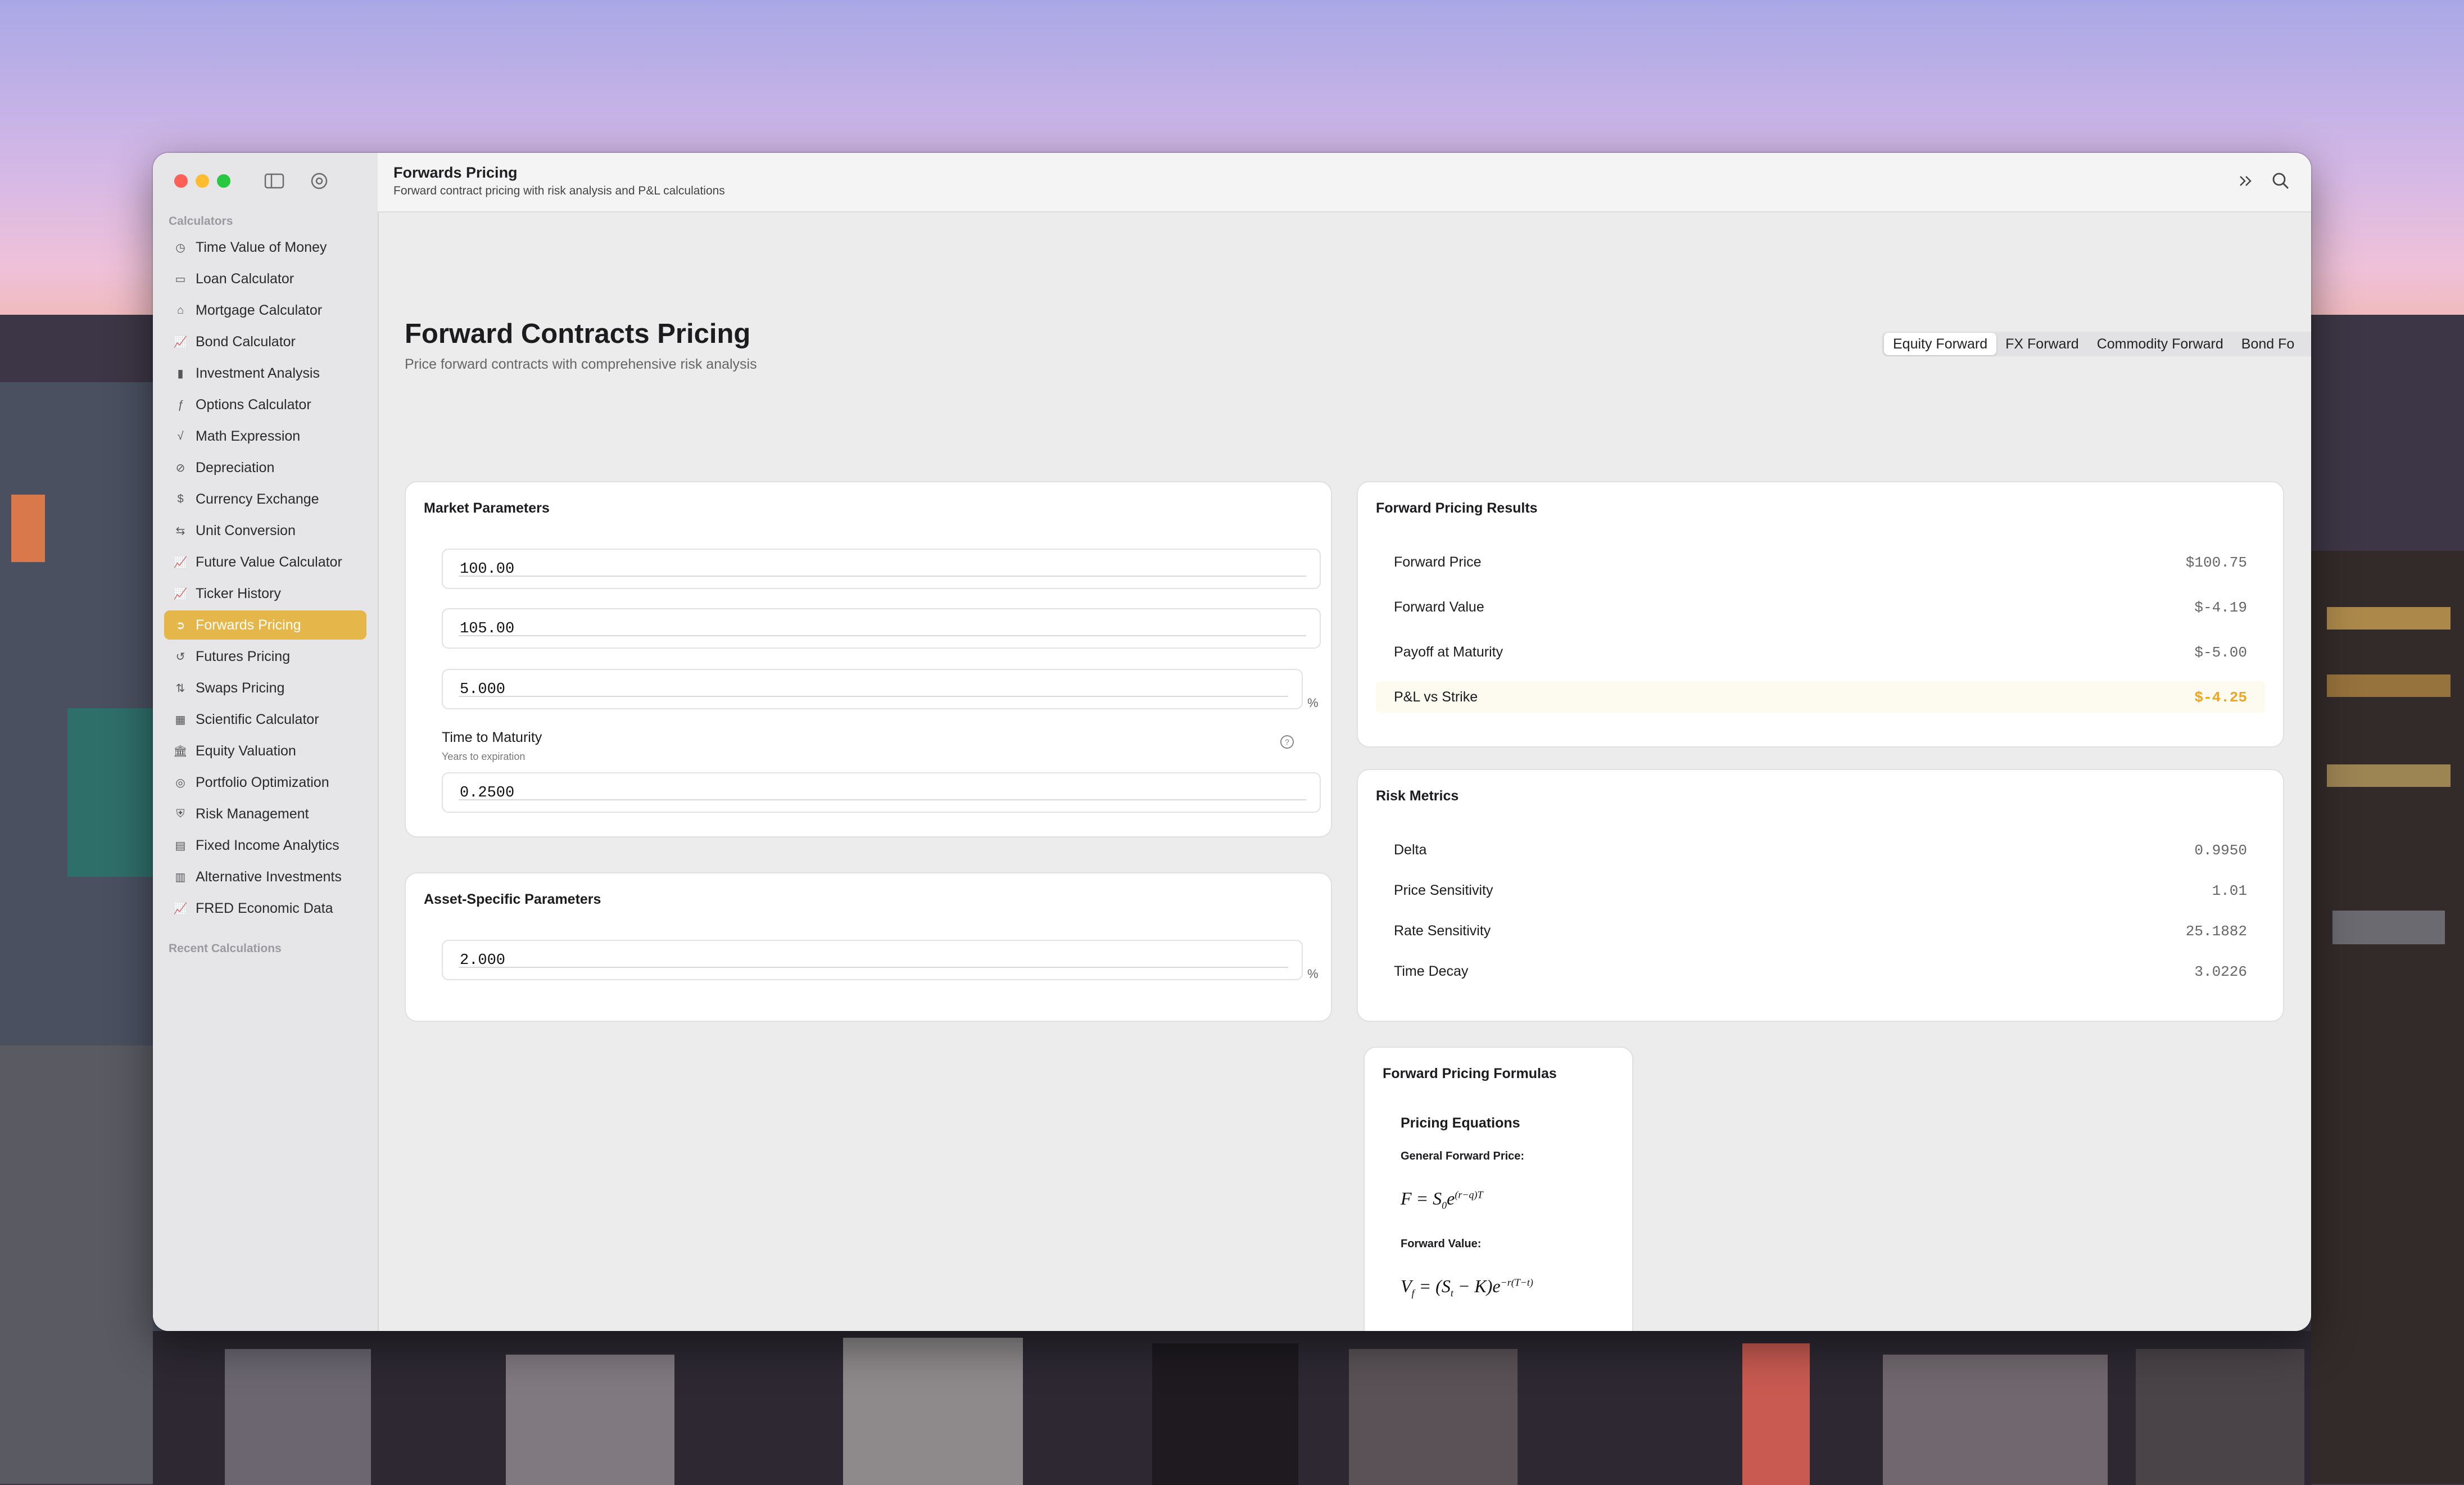 The width and height of the screenshot is (2464, 1485). I want to click on asset-parameters-card: Asset-Specific Parameters 2.000 %, so click(868, 947).